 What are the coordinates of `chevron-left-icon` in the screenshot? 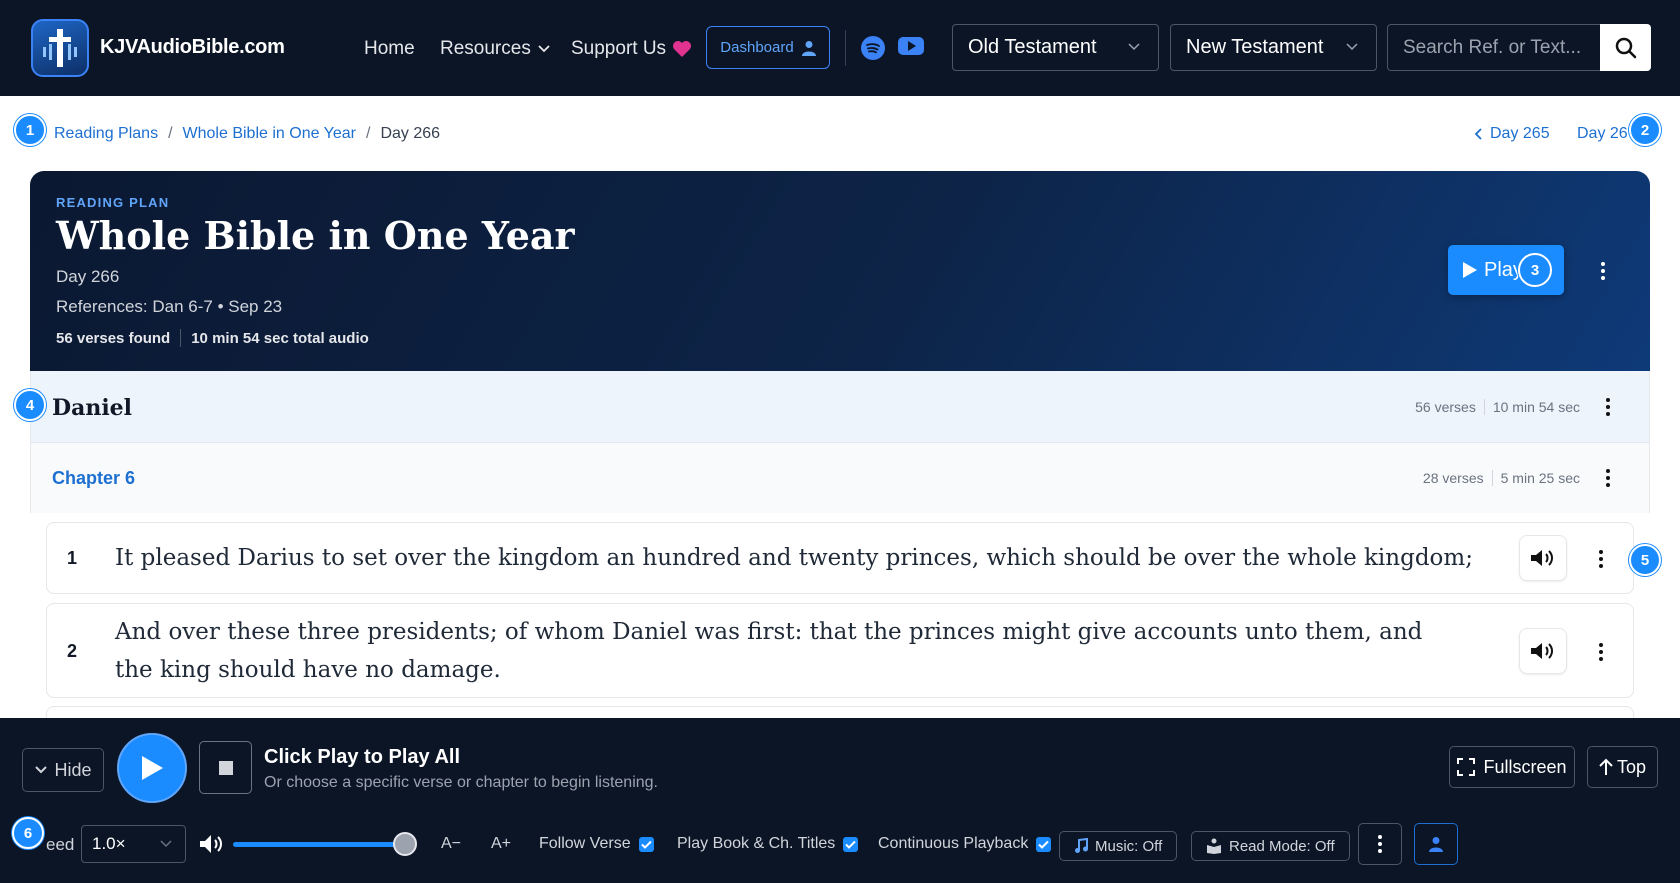 It's located at (1478, 134).